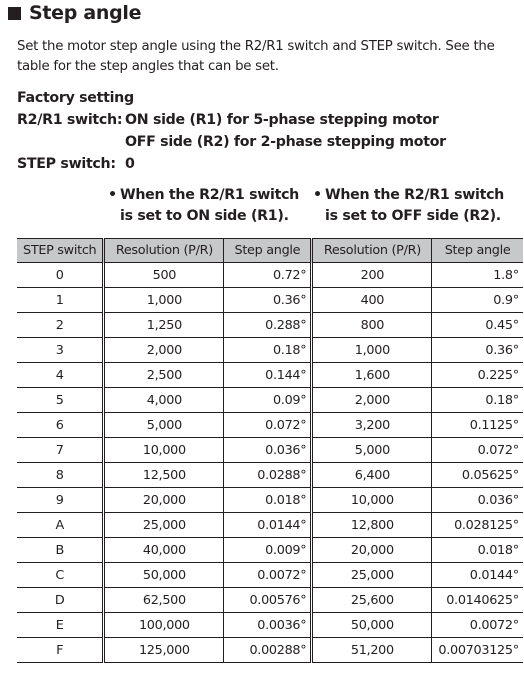 This screenshot has width=524, height=676. Describe the element at coordinates (164, 650) in the screenshot. I see `cell-resolution-r1: 125,000` at that location.